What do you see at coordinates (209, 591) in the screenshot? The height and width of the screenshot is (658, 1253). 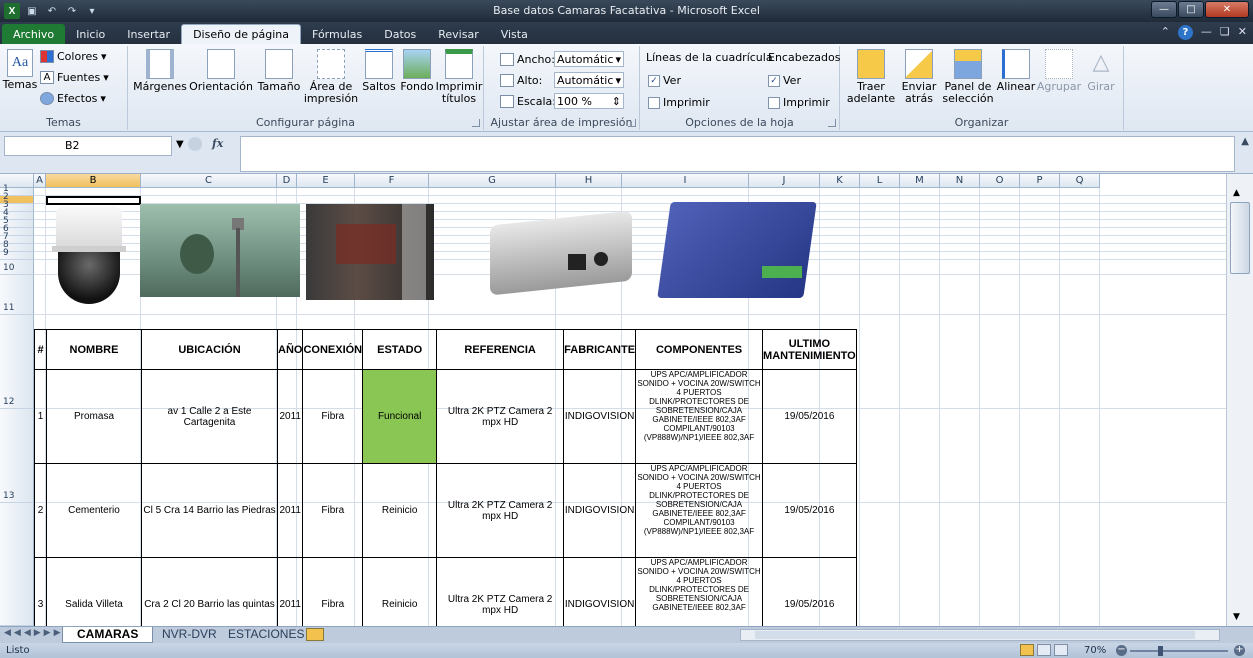 I see `cell-ubicacion: Cra 2 Cl 20 Barrio las quintas` at bounding box center [209, 591].